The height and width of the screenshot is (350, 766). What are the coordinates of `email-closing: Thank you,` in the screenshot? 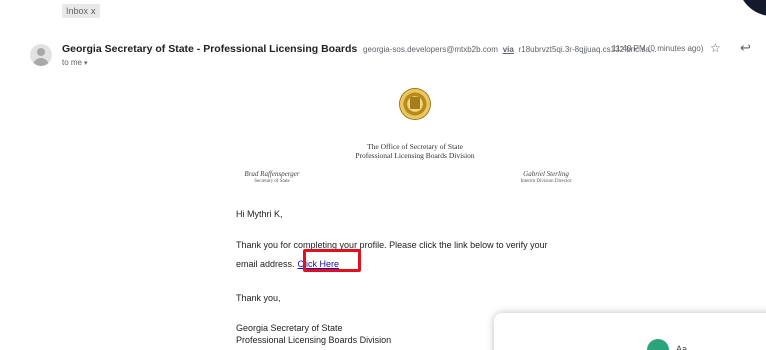 It's located at (258, 298).